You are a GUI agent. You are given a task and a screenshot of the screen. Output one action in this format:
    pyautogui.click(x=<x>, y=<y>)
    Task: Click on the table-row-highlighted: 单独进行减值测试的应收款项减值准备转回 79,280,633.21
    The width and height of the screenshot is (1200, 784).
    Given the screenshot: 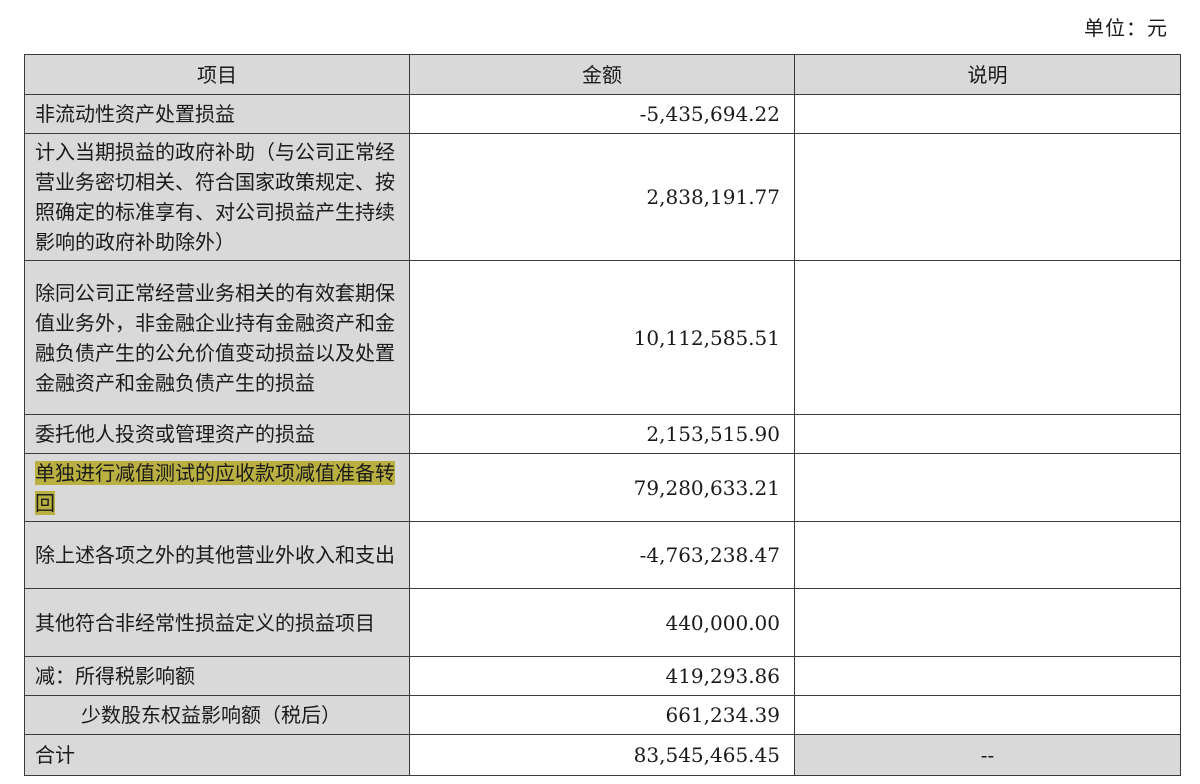 What is the action you would take?
    pyautogui.click(x=602, y=487)
    